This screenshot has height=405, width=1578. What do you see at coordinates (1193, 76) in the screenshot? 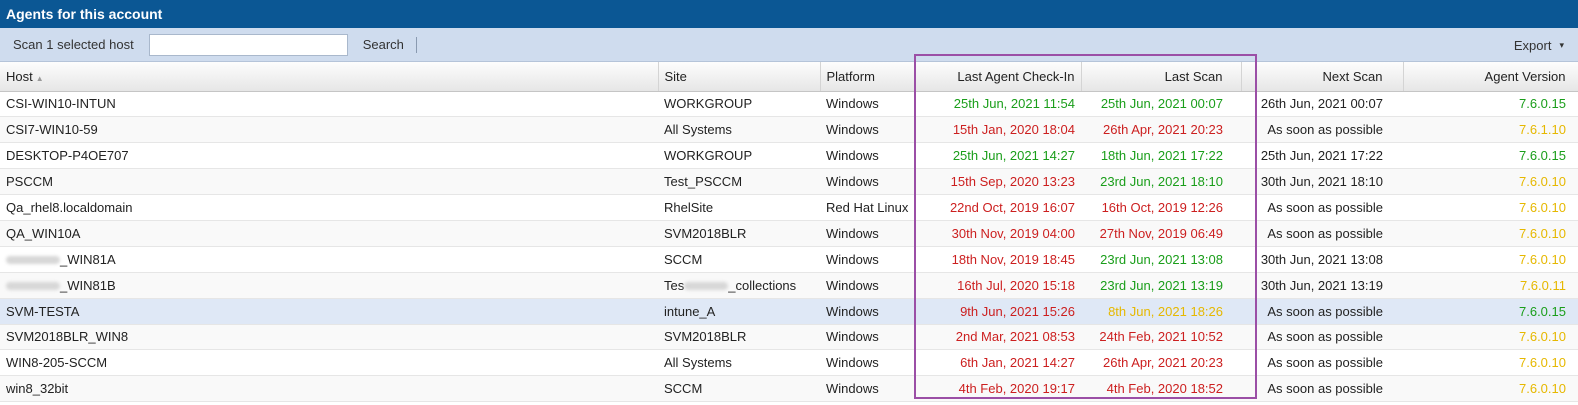
I see `column-last-scan-label: Last Scan` at bounding box center [1193, 76].